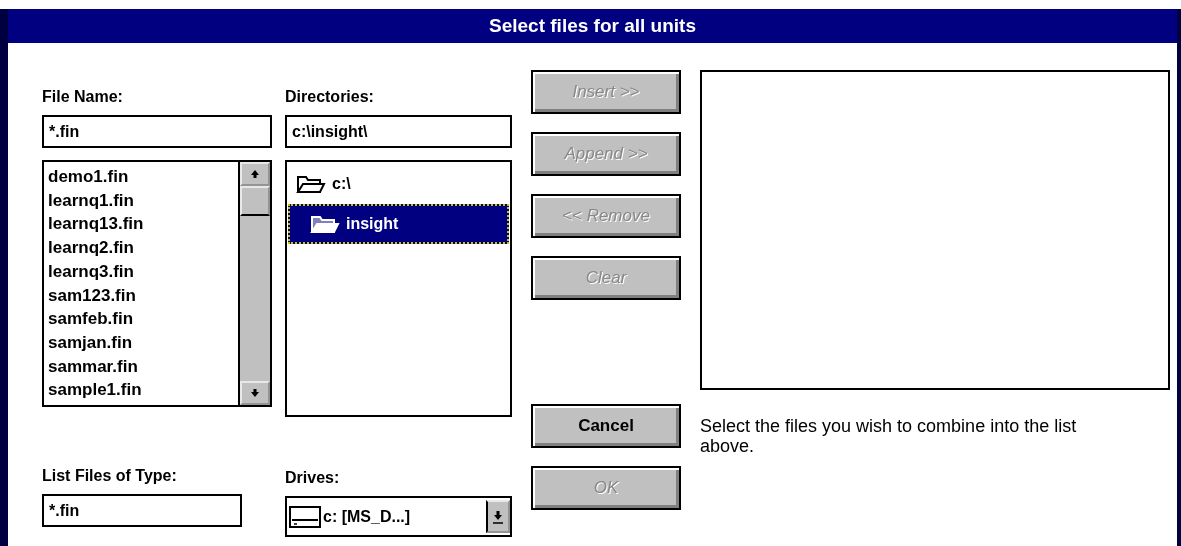  Describe the element at coordinates (141, 177) in the screenshot. I see `file-item: demo1.fin` at that location.